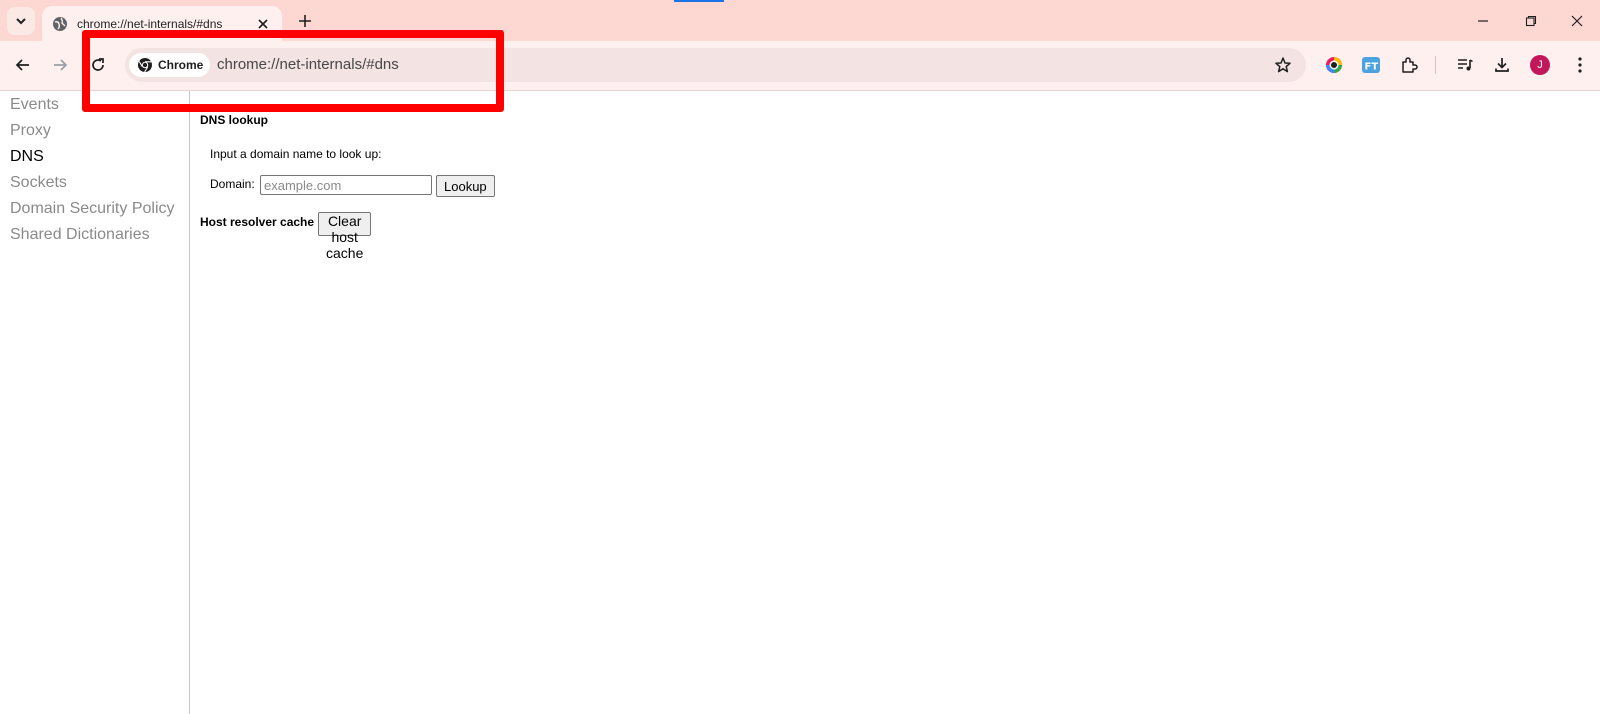 This screenshot has height=714, width=1600. I want to click on minimize-icon, so click(1483, 21).